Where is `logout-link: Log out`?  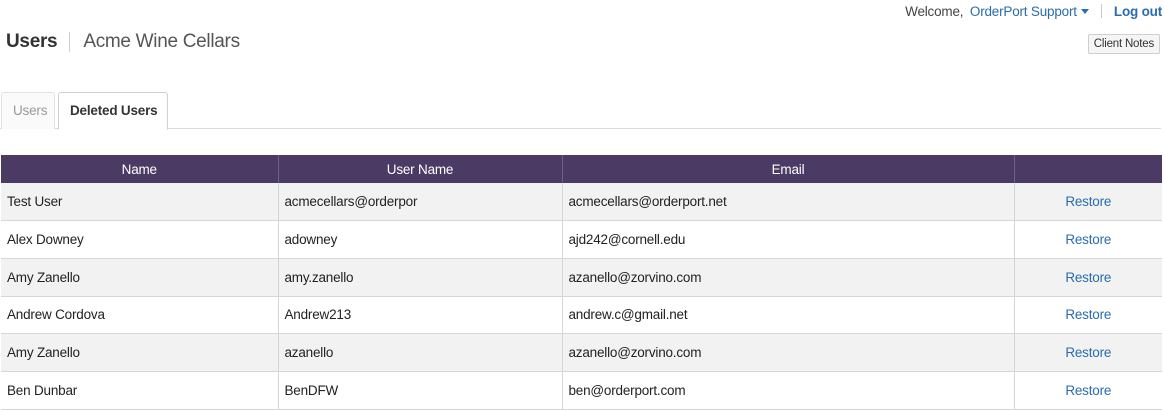
logout-link: Log out is located at coordinates (1138, 11).